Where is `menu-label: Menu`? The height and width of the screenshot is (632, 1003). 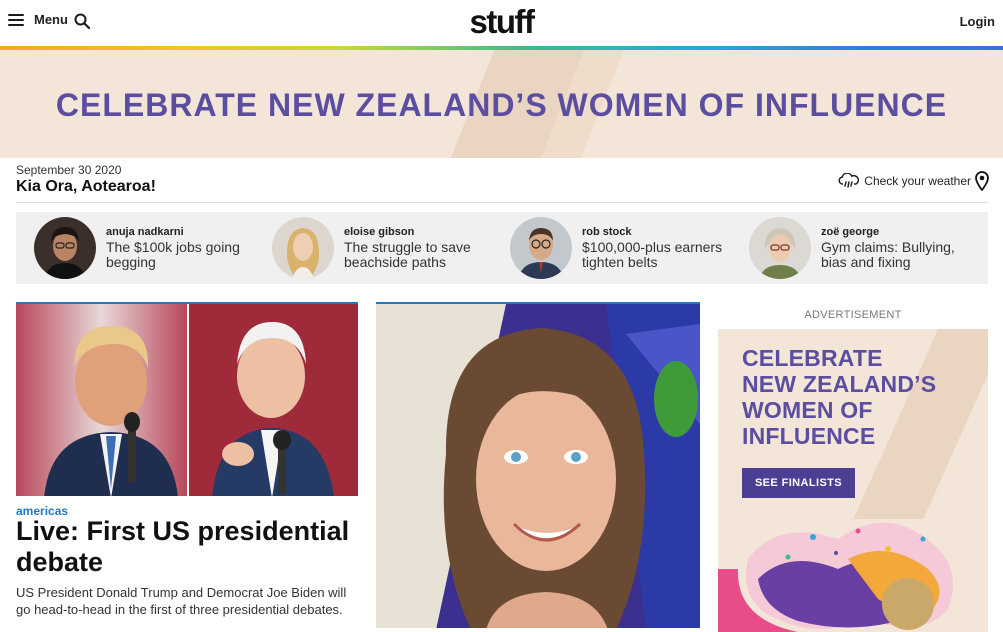 menu-label: Menu is located at coordinates (51, 19).